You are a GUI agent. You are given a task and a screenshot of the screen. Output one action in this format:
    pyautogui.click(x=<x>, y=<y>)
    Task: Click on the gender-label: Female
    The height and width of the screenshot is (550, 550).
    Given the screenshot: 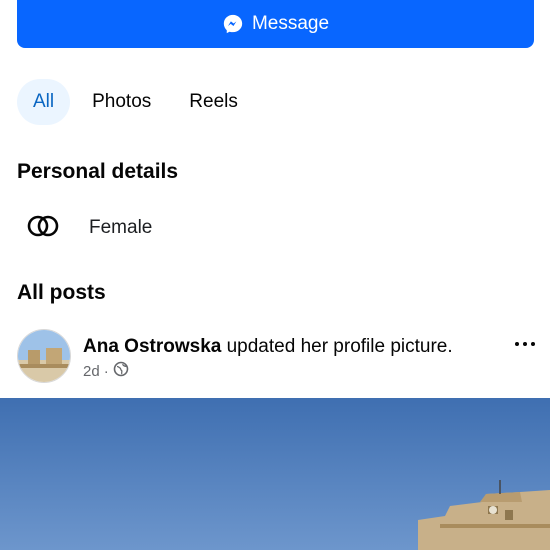 What is the action you would take?
    pyautogui.click(x=121, y=227)
    